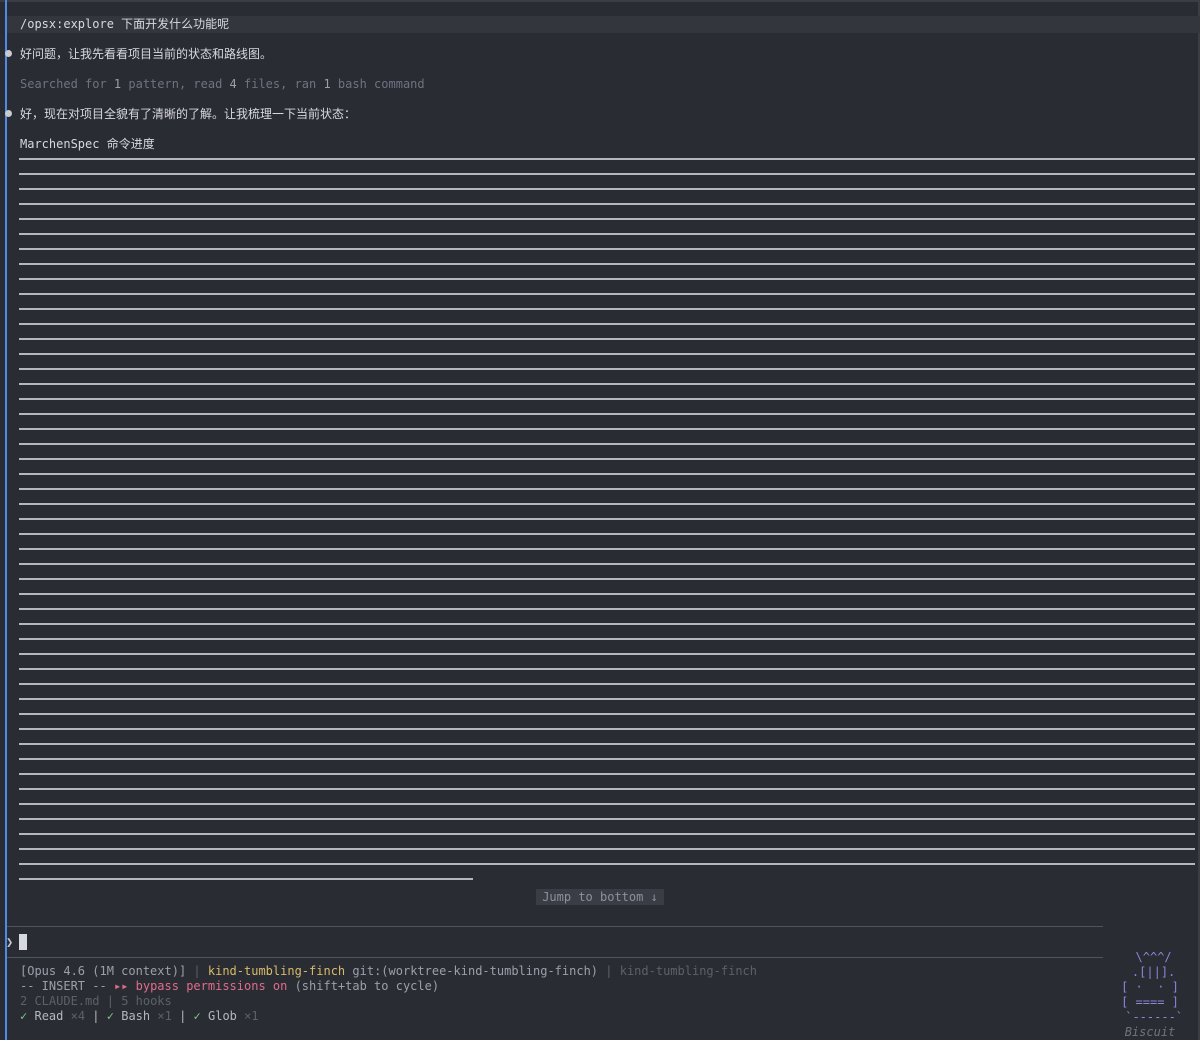 The width and height of the screenshot is (1200, 1040). What do you see at coordinates (146, 54) in the screenshot?
I see `assistant-reply-1: 好问题，让我先看看项目当前的状态和路线图。` at bounding box center [146, 54].